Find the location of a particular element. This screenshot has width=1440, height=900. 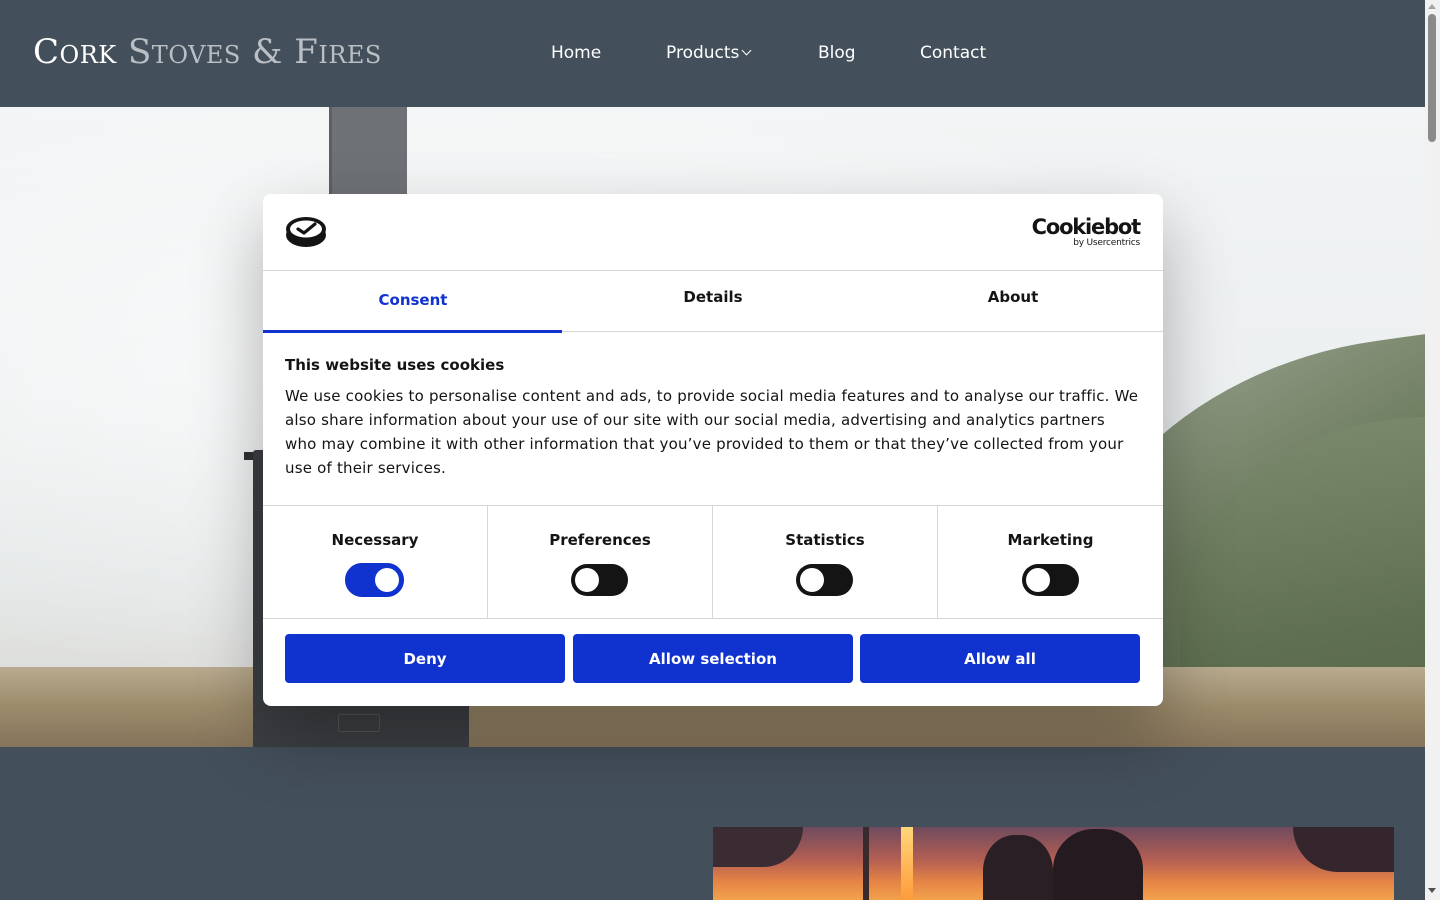

chevron-down-icon is located at coordinates (746, 50).